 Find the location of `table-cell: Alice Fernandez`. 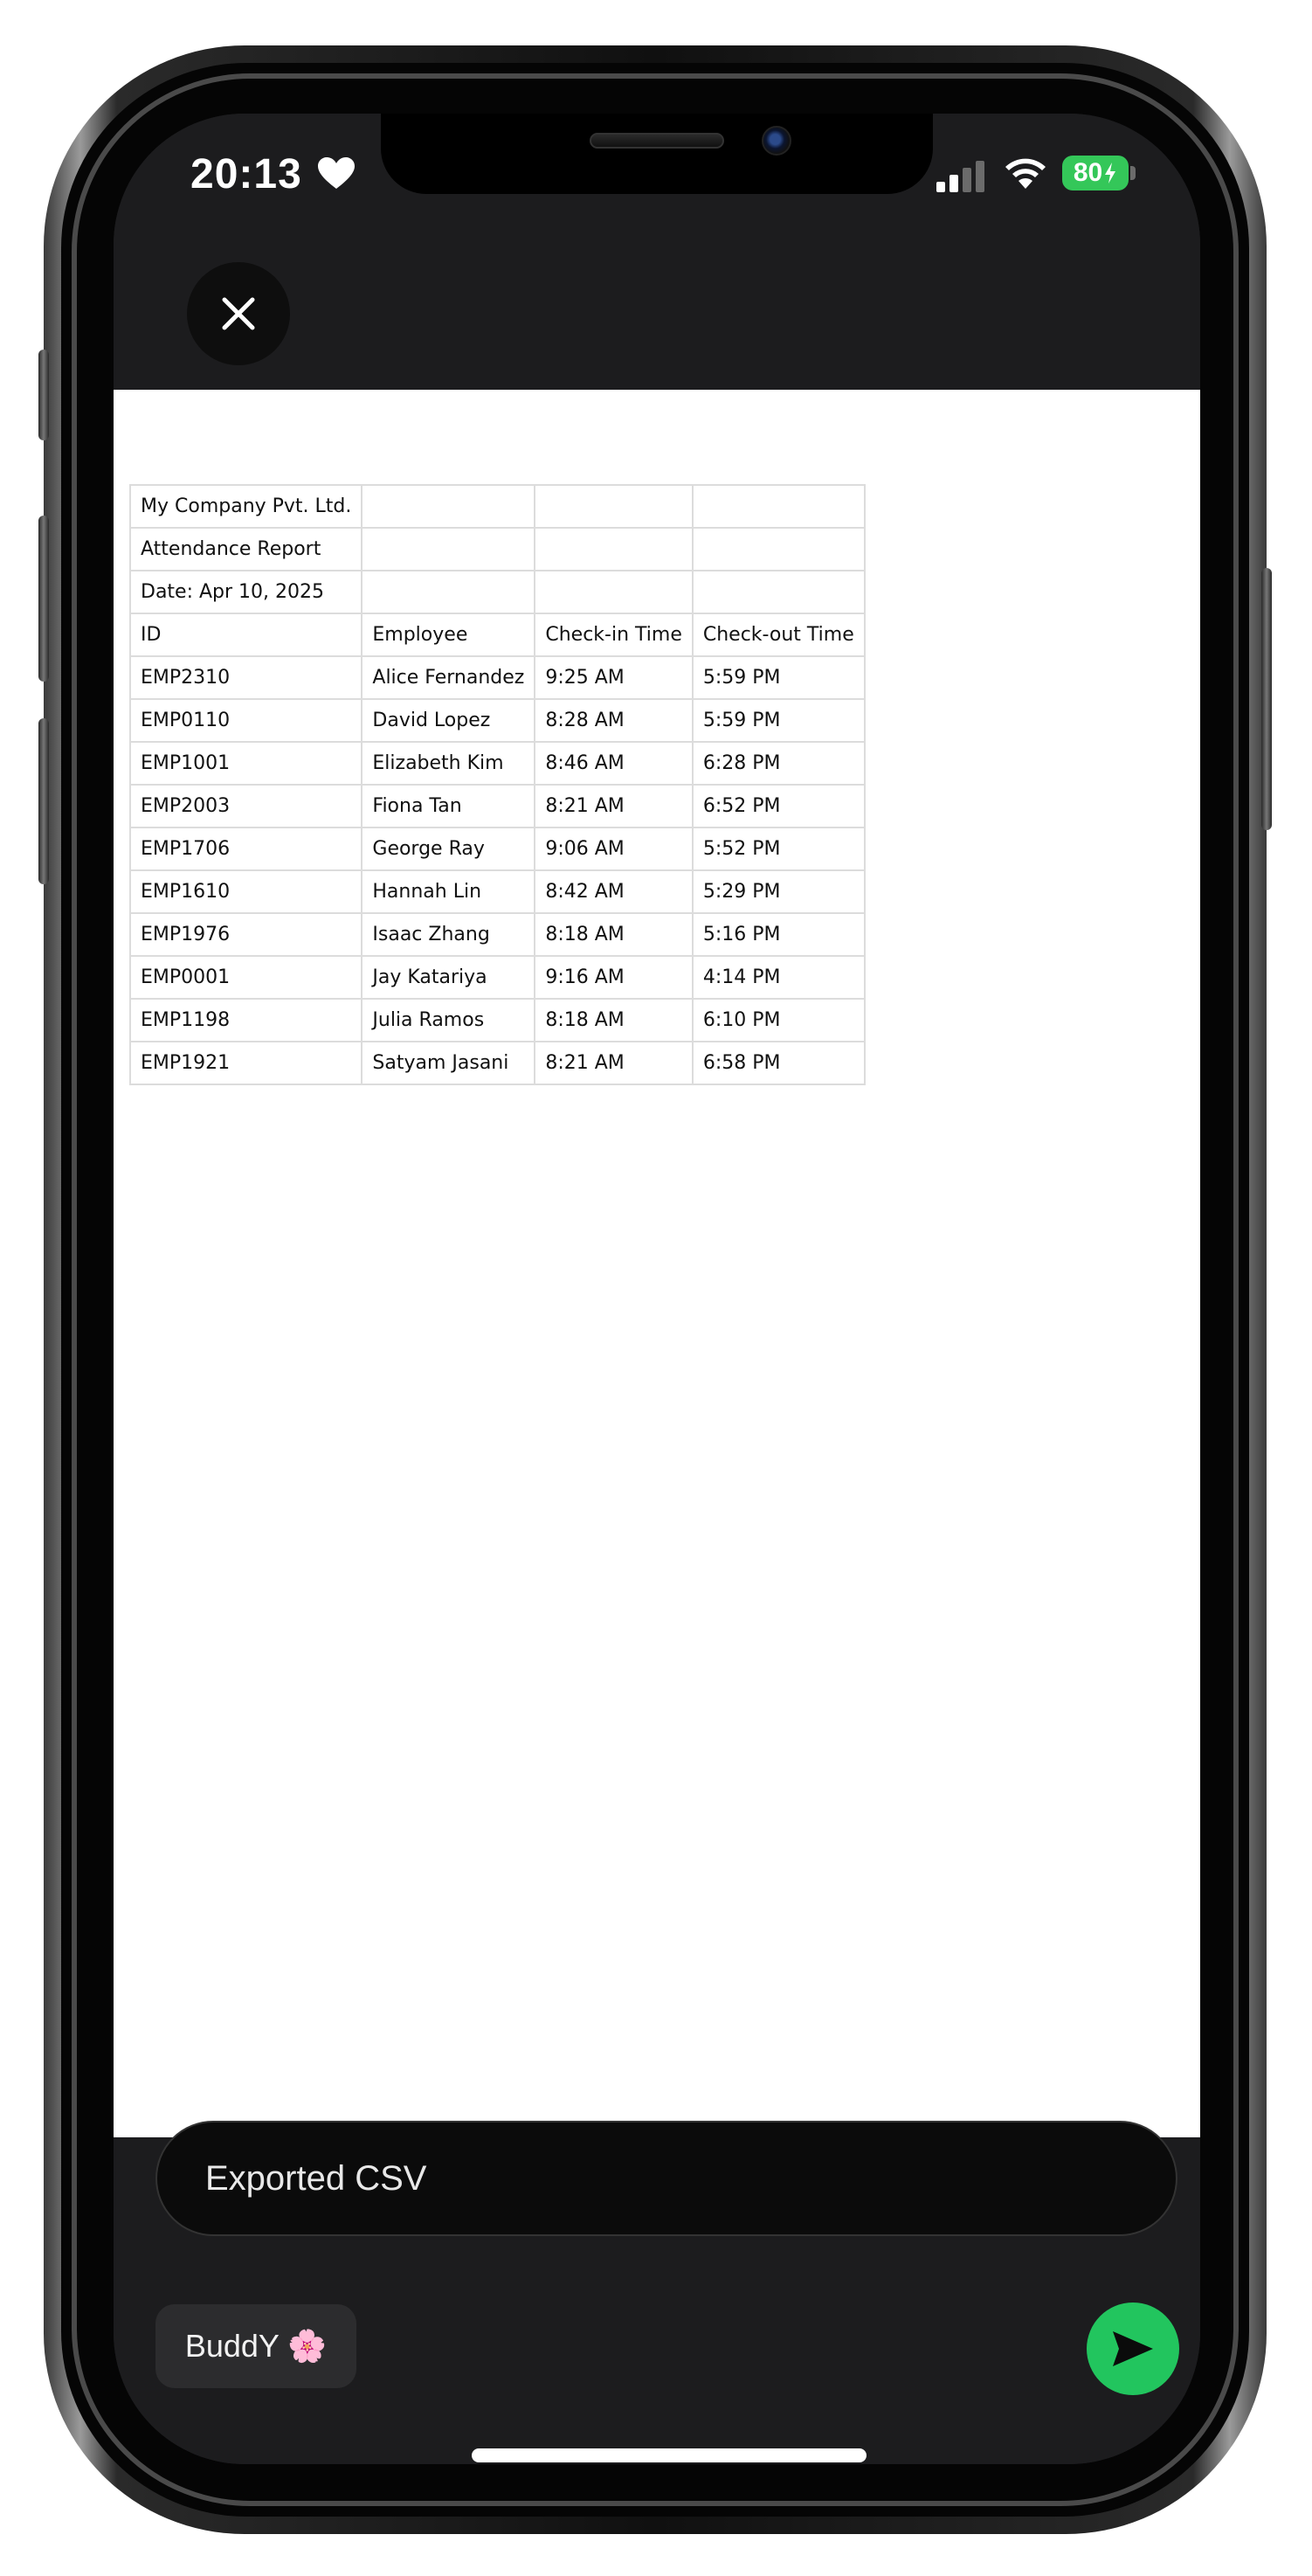

table-cell: Alice Fernandez is located at coordinates (448, 677).